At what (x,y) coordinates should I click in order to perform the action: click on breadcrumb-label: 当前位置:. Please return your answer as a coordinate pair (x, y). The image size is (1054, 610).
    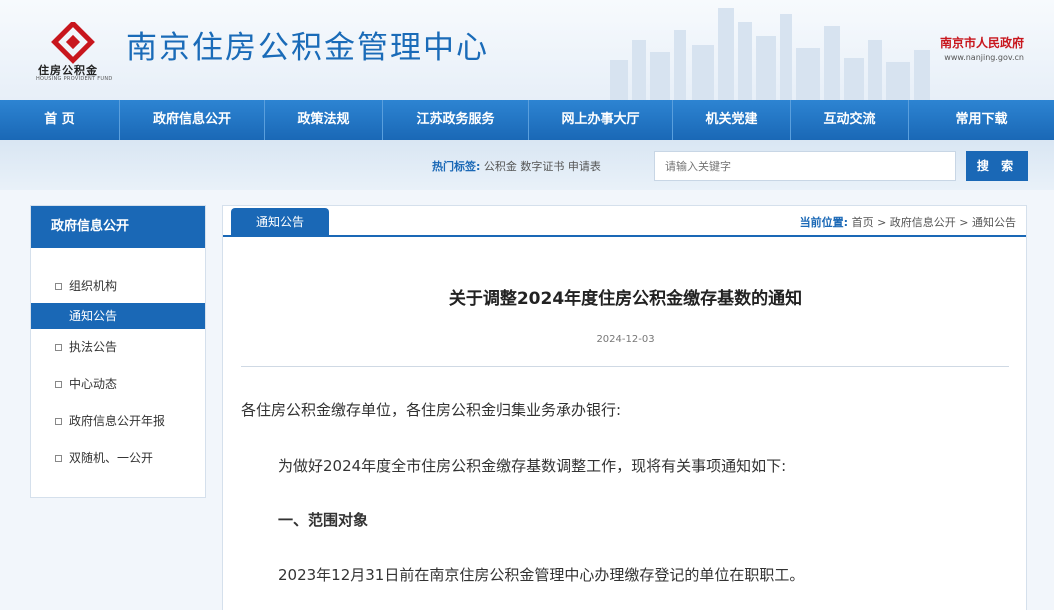
    Looking at the image, I should click on (824, 222).